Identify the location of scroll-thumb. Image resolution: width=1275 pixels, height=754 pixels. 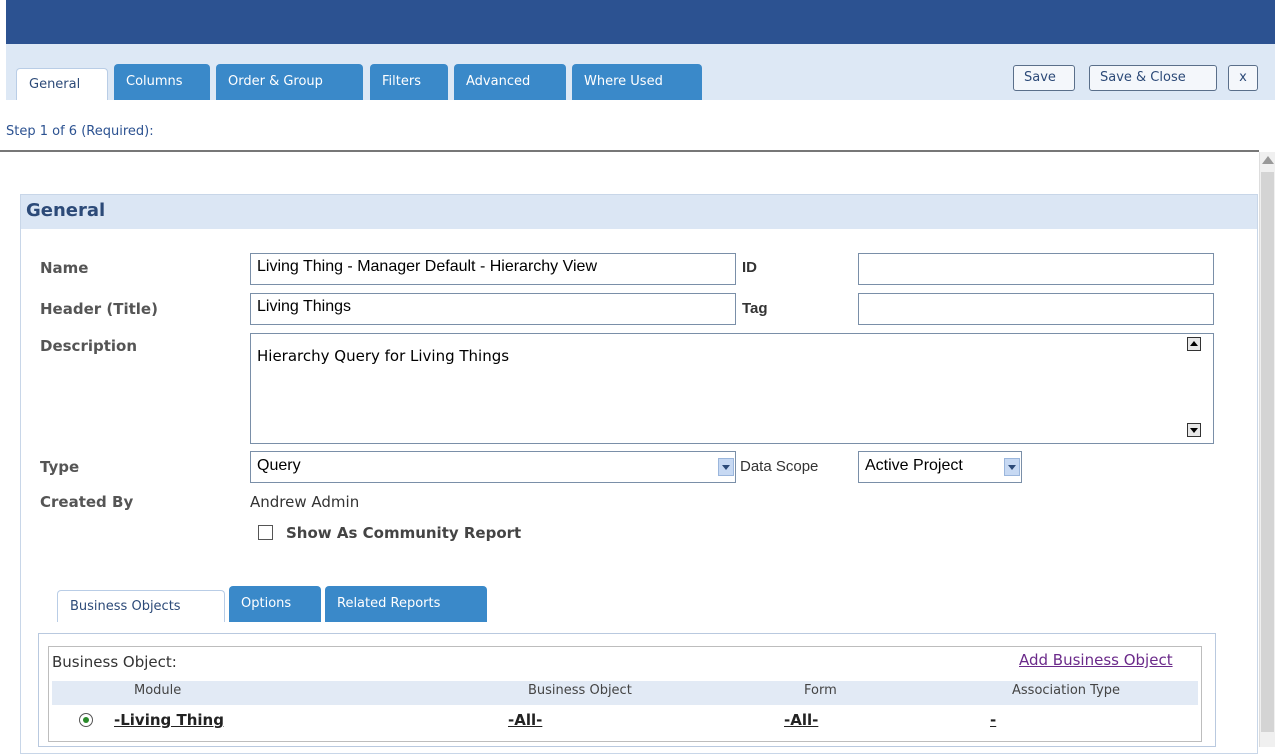
(1267, 452).